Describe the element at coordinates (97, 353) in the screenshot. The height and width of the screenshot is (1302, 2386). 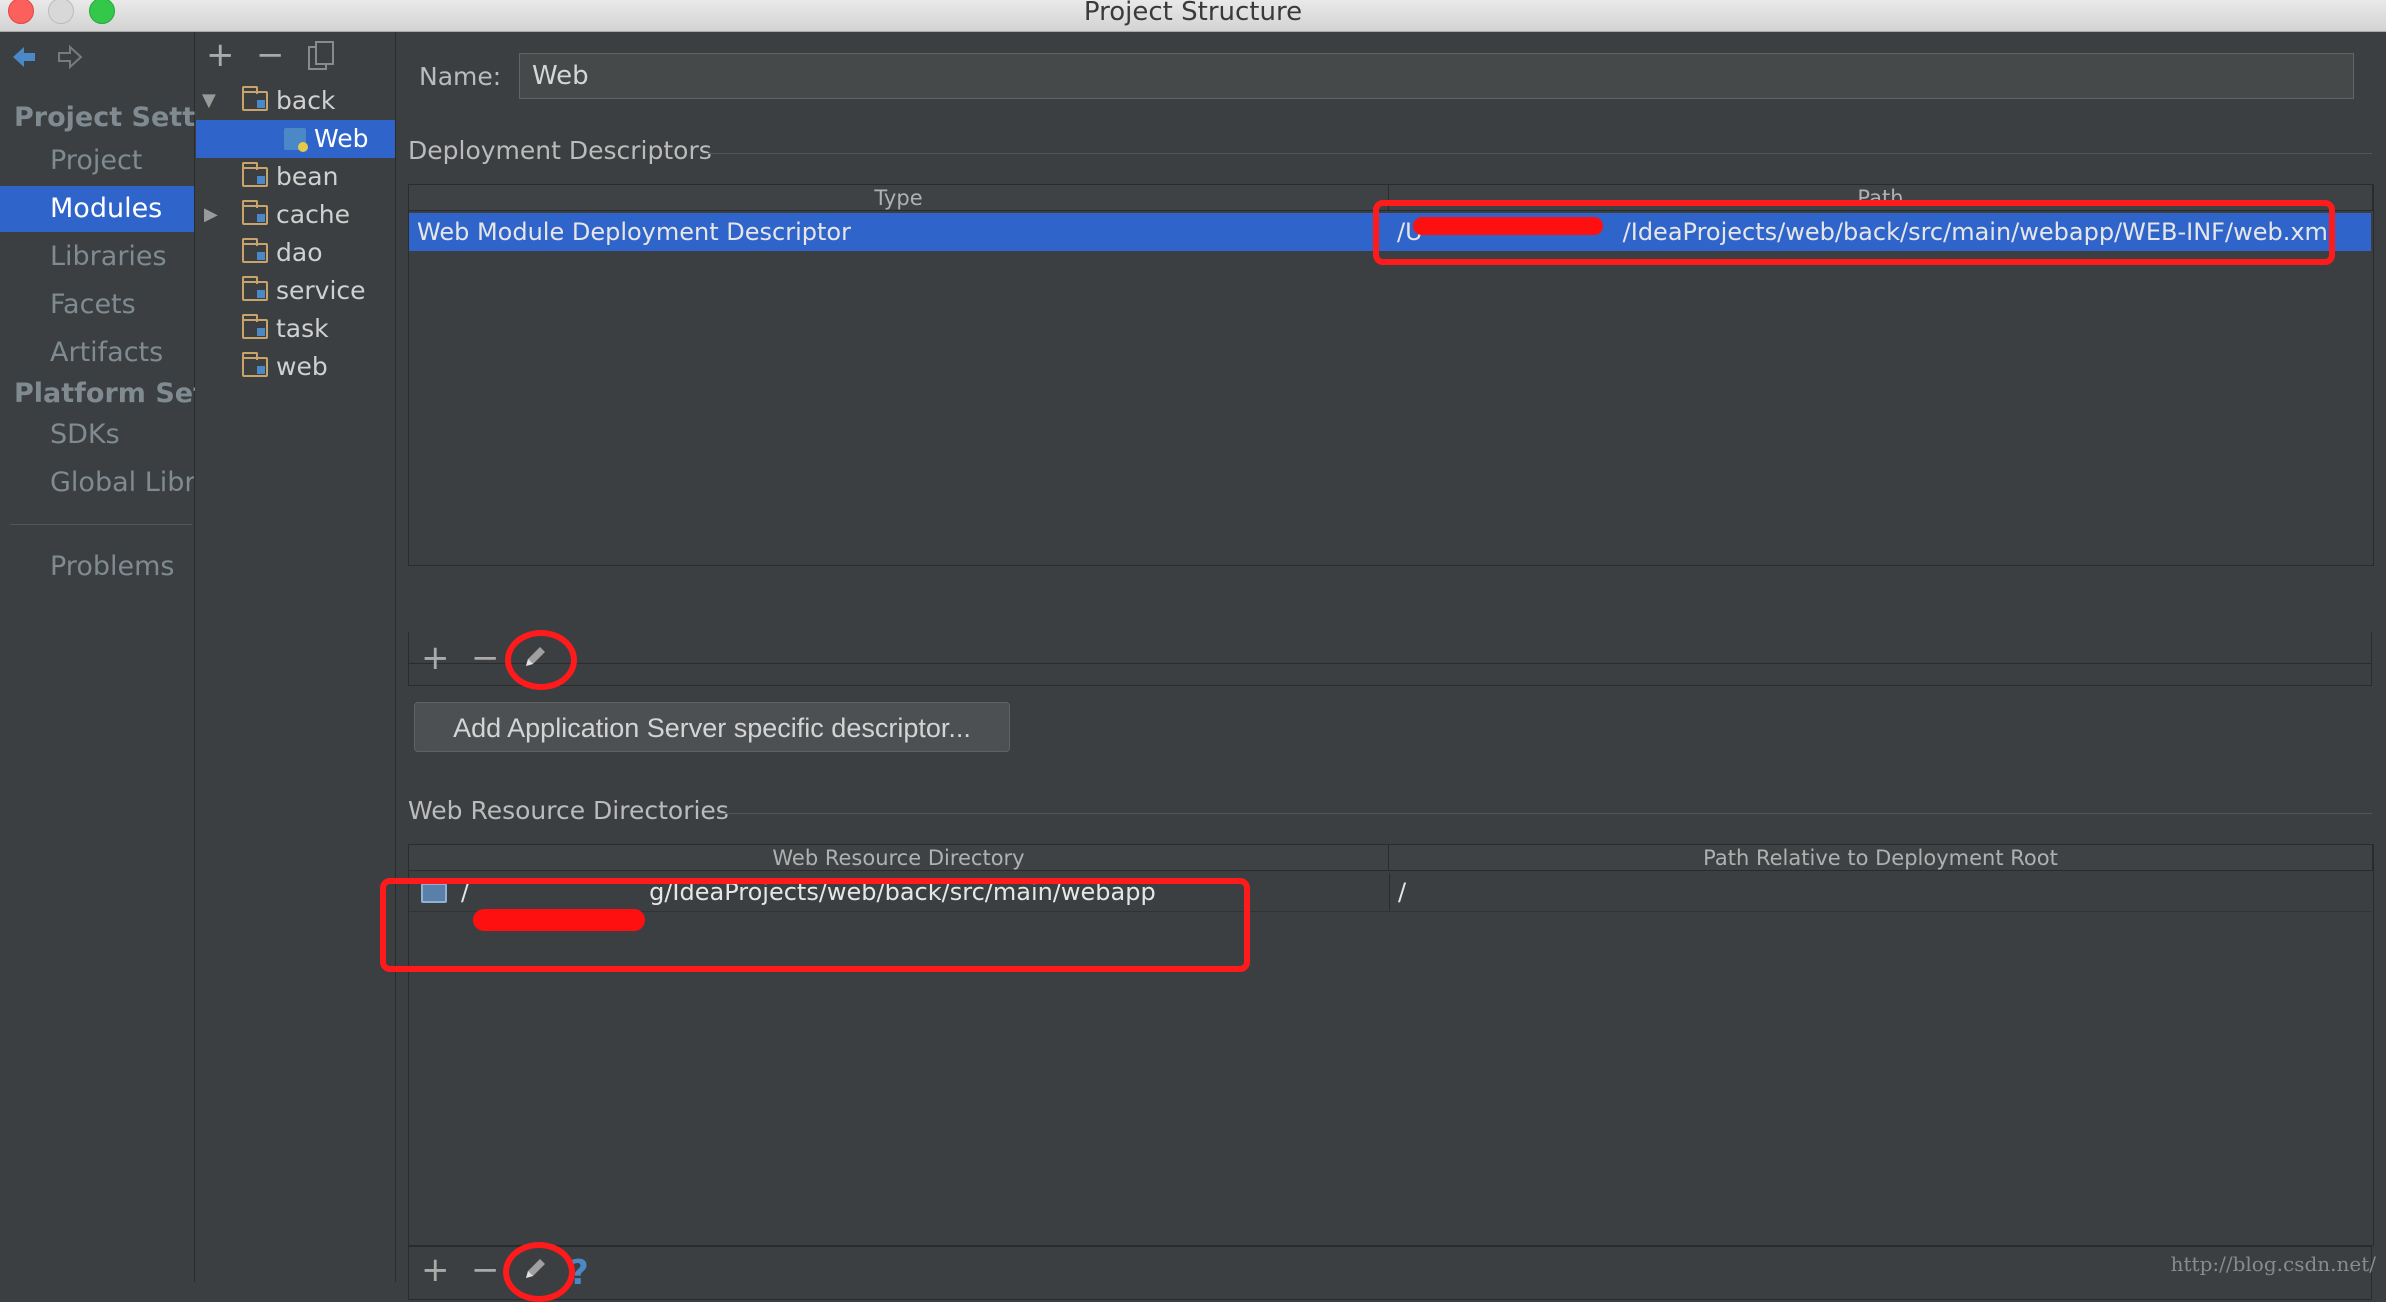
I see `nav-item-artifacts: Artifacts` at that location.